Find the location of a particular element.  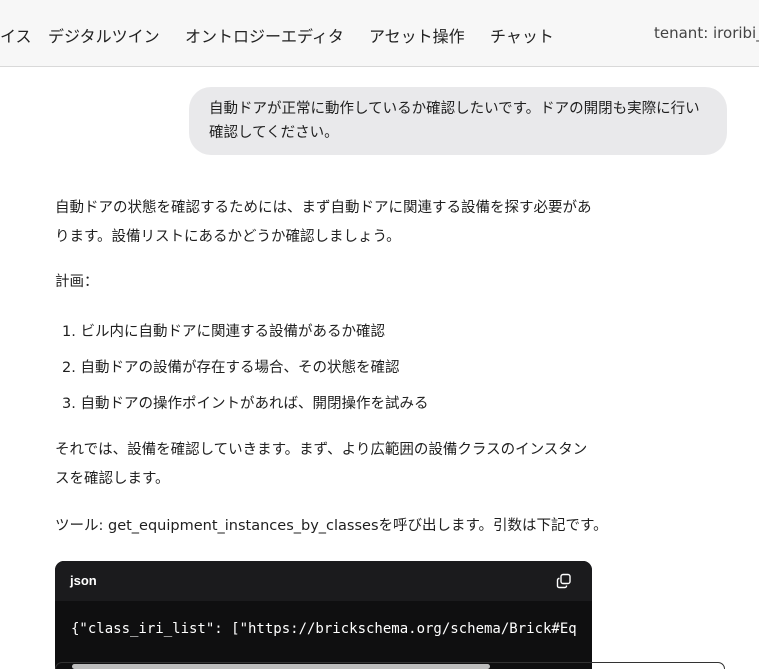

nav-item-chat: チャット is located at coordinates (522, 35).